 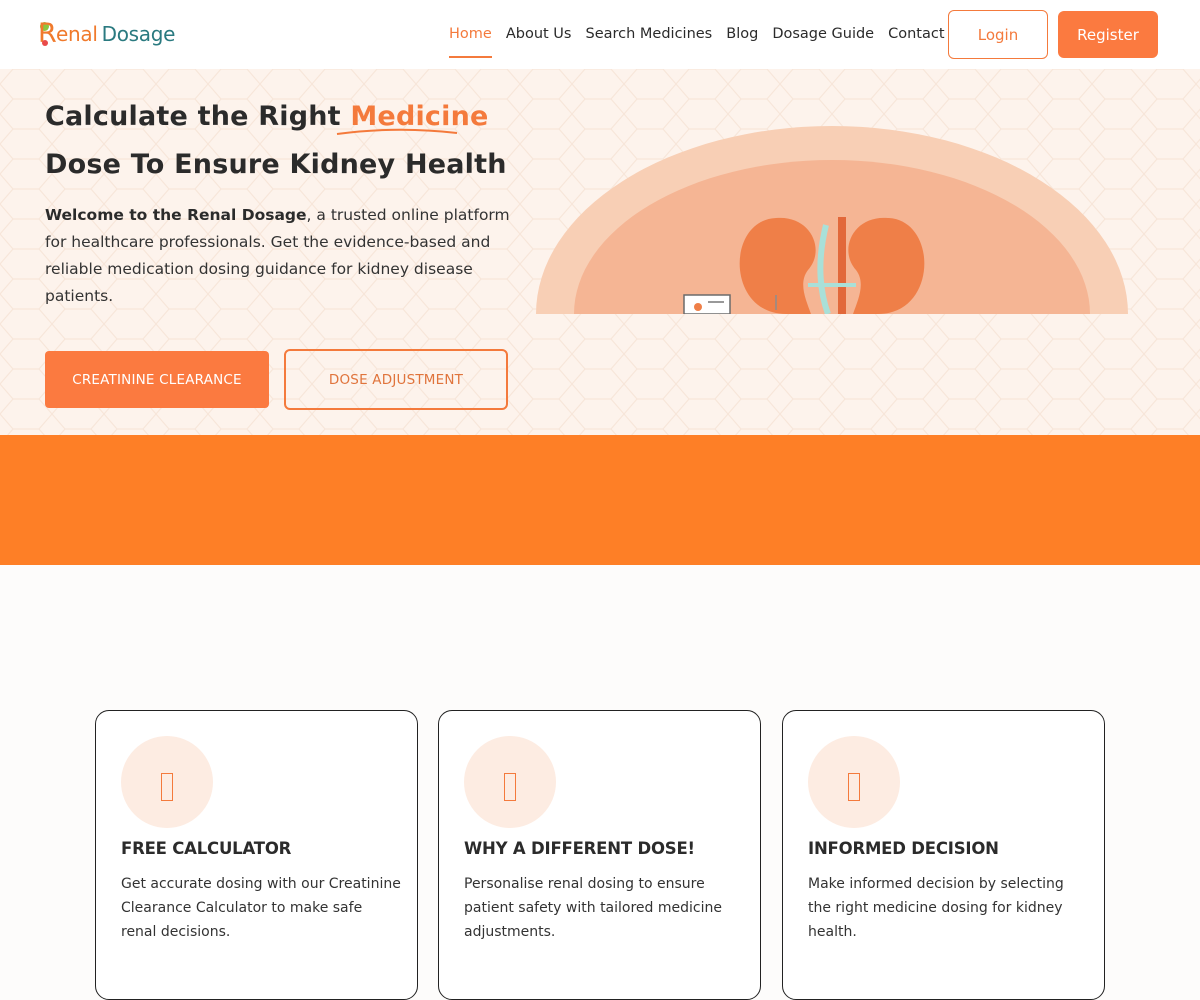 I want to click on creatinine-clearance-button: CREATININE CLEARANCE, so click(x=157, y=379).